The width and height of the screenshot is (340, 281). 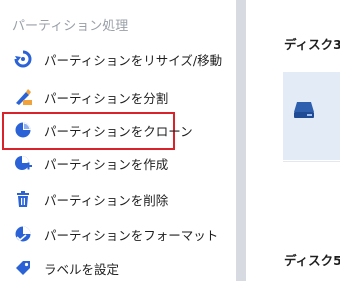 What do you see at coordinates (82, 269) in the screenshot?
I see `menu-item-label: ラベルを設定` at bounding box center [82, 269].